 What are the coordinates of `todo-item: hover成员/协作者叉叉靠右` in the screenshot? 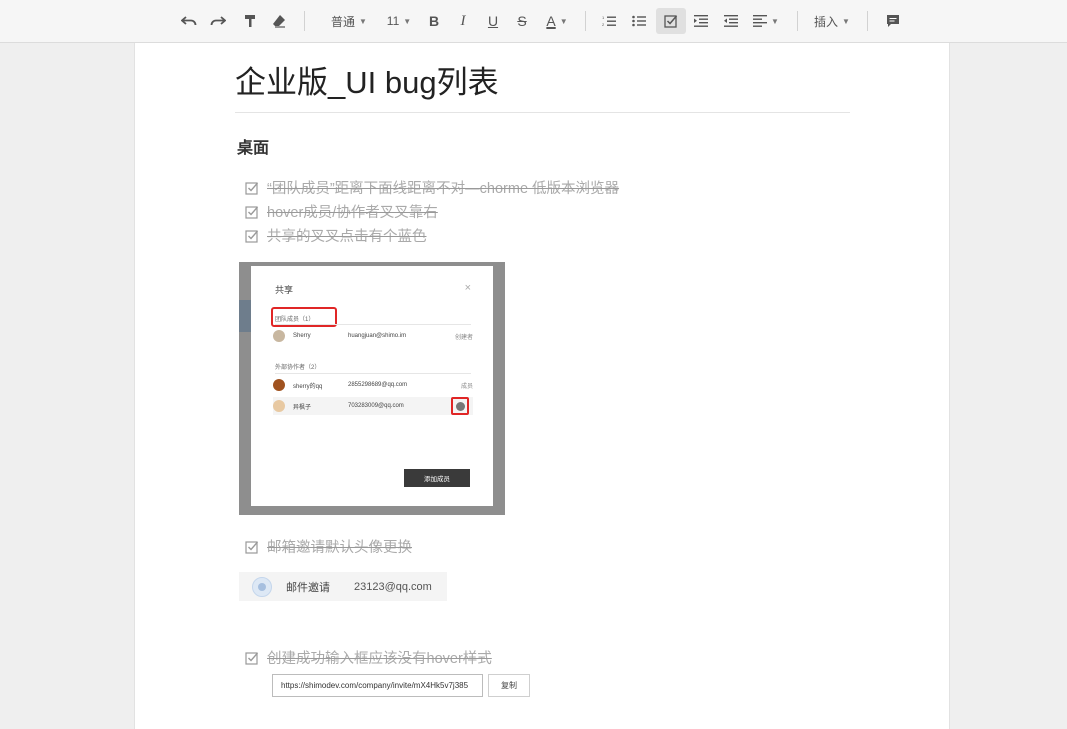 It's located at (341, 211).